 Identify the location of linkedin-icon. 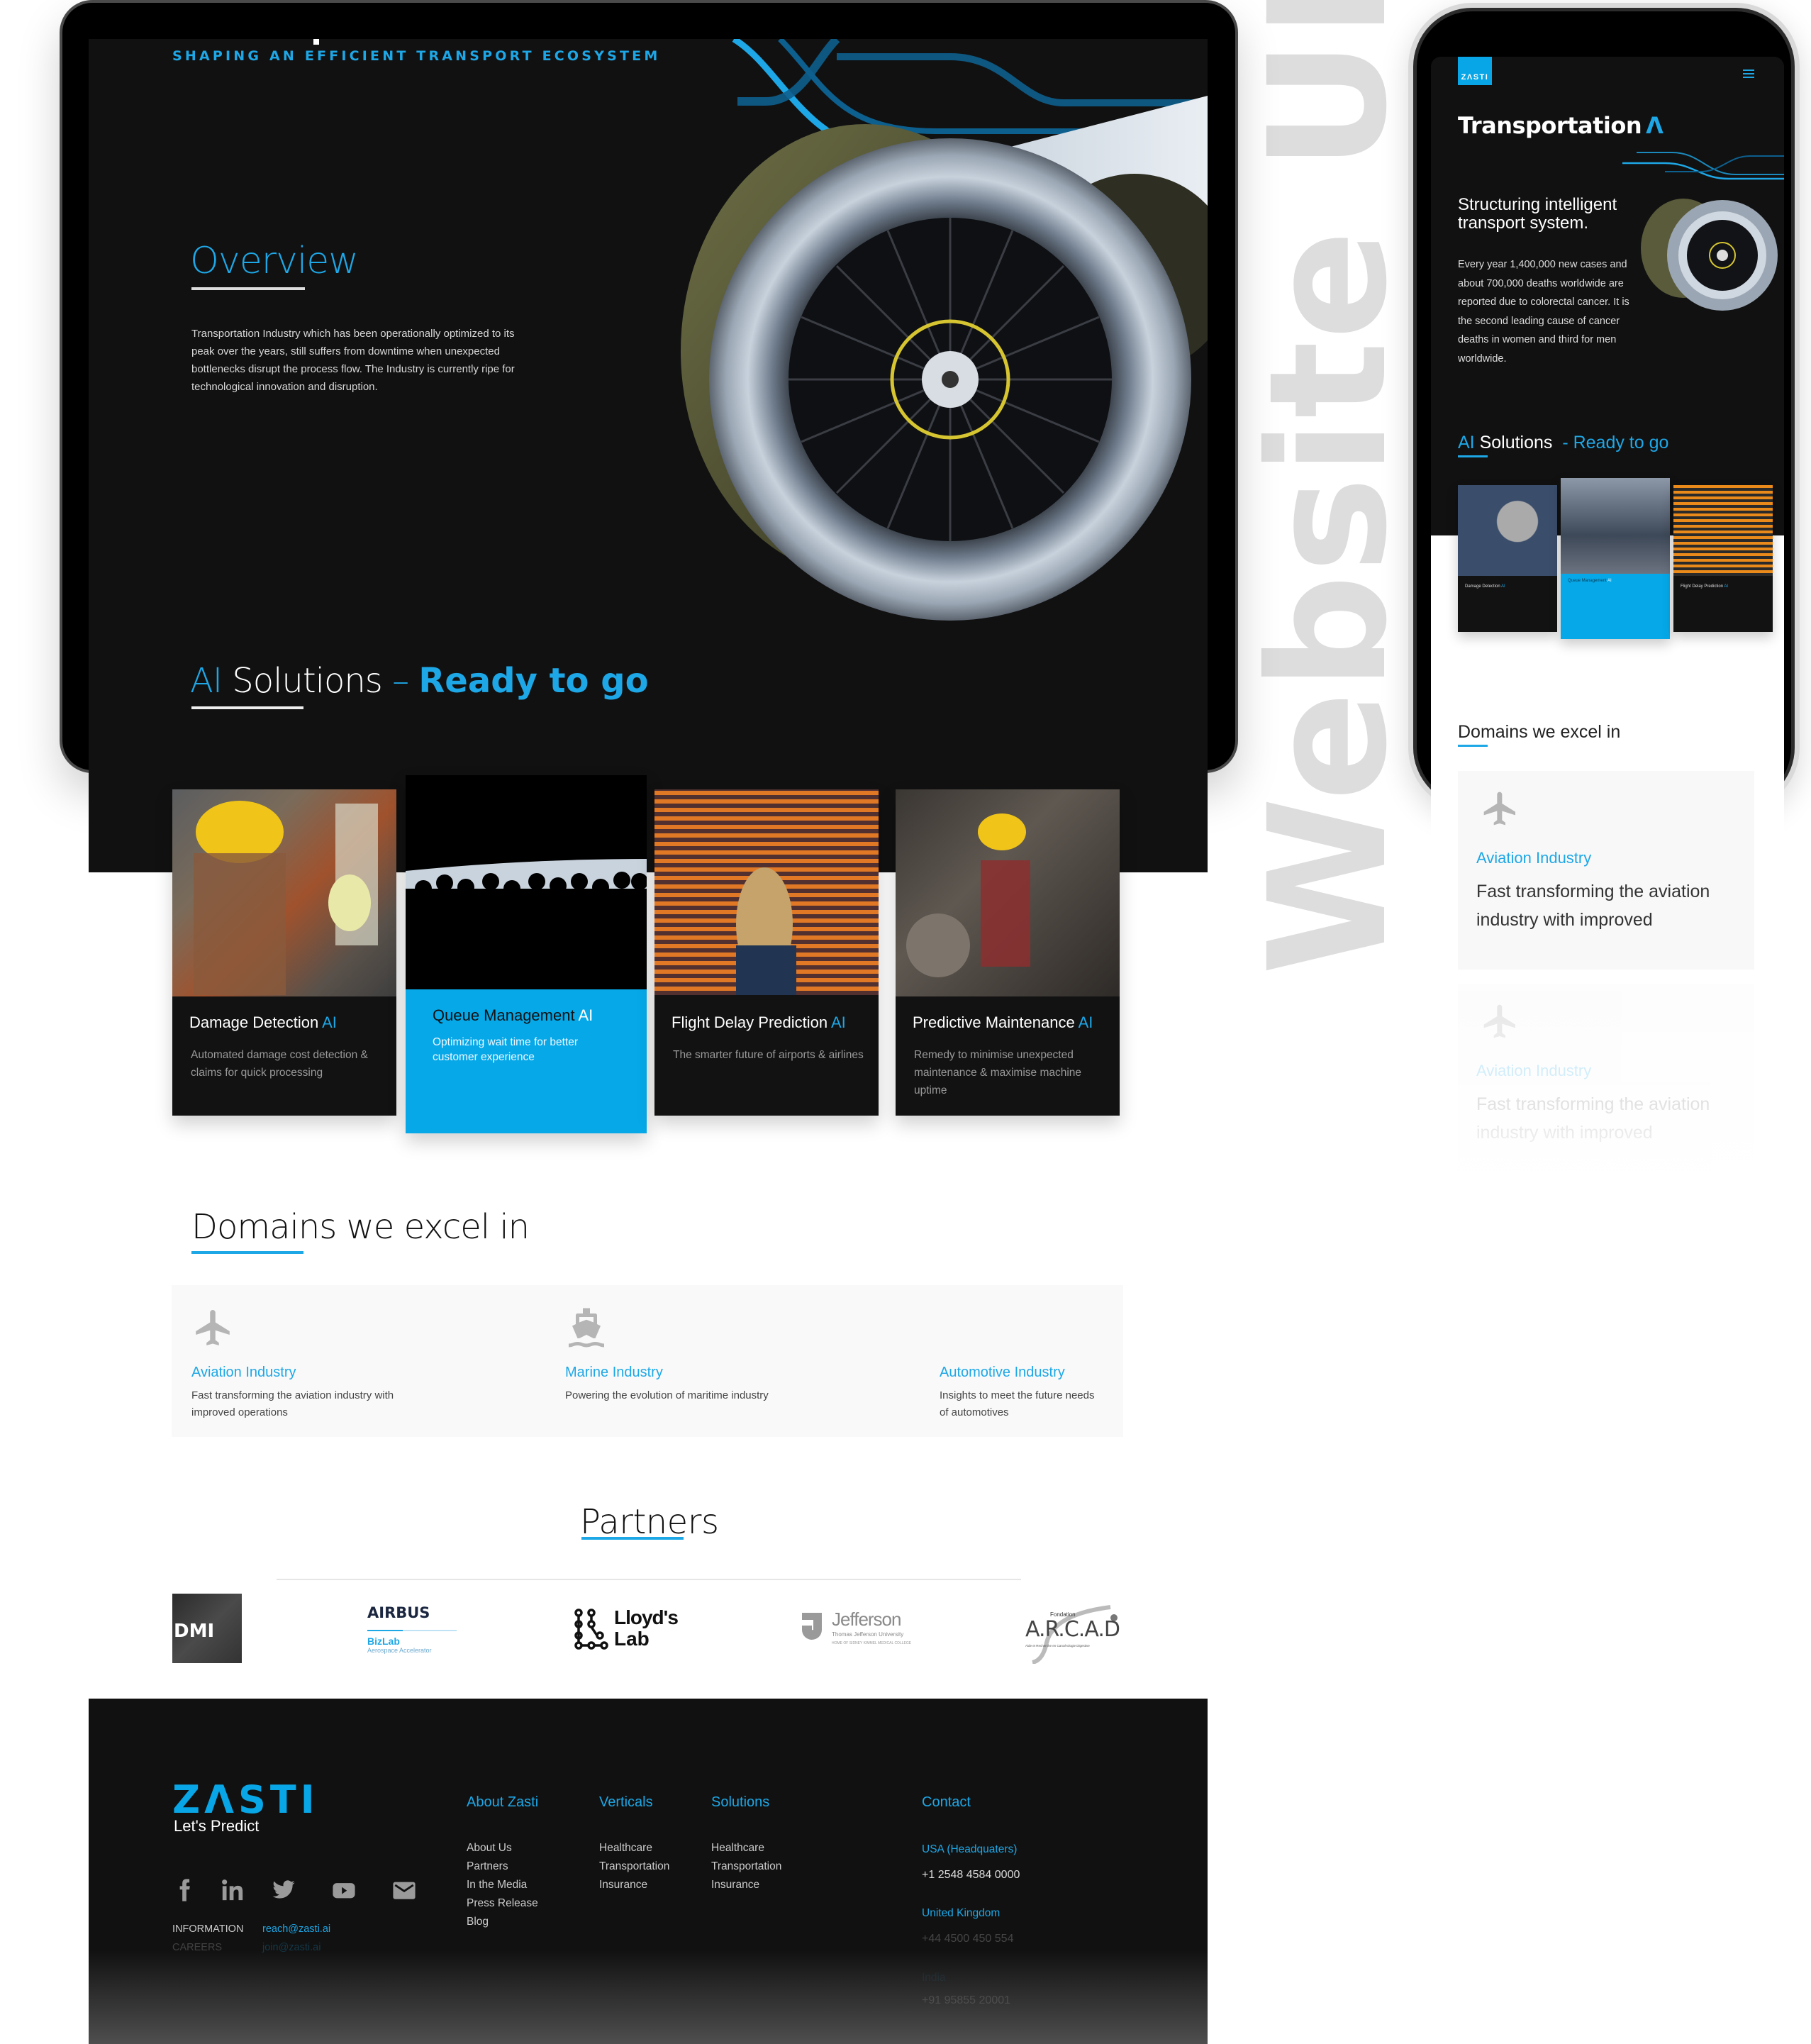
(233, 1890).